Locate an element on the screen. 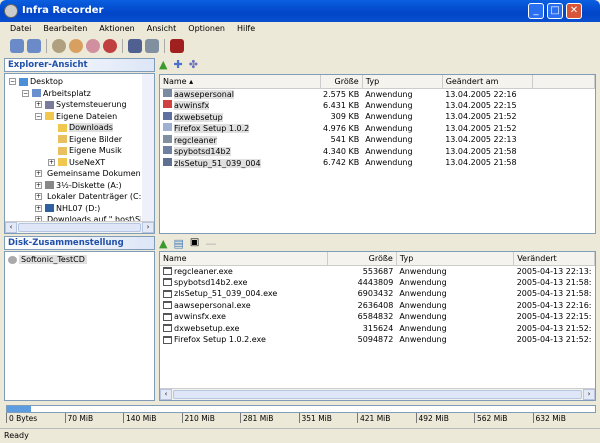 The width and height of the screenshot is (600, 443). tree-item: − Arbeitsplatz is located at coordinates (75, 94).